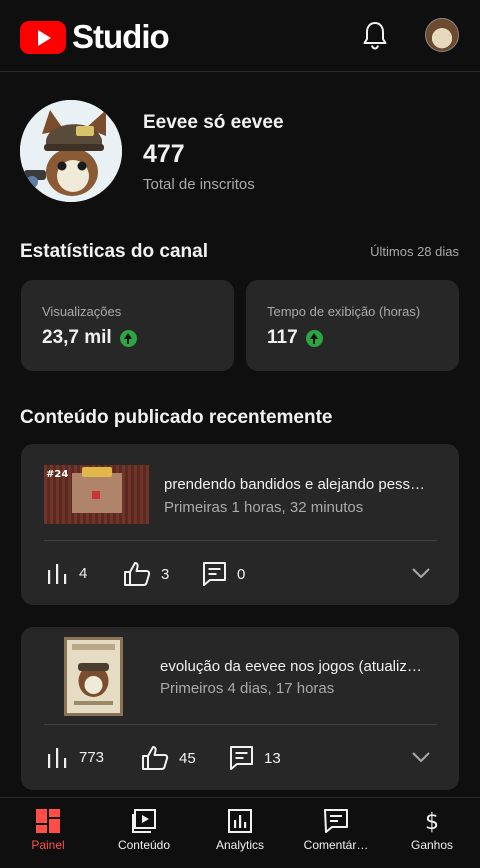 The height and width of the screenshot is (868, 480). I want to click on views-count: 4, so click(83, 573).